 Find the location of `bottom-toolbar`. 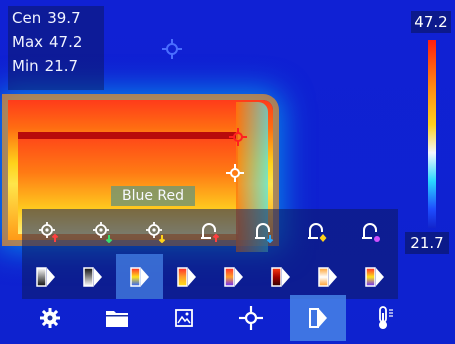

bottom-toolbar is located at coordinates (233, 318).